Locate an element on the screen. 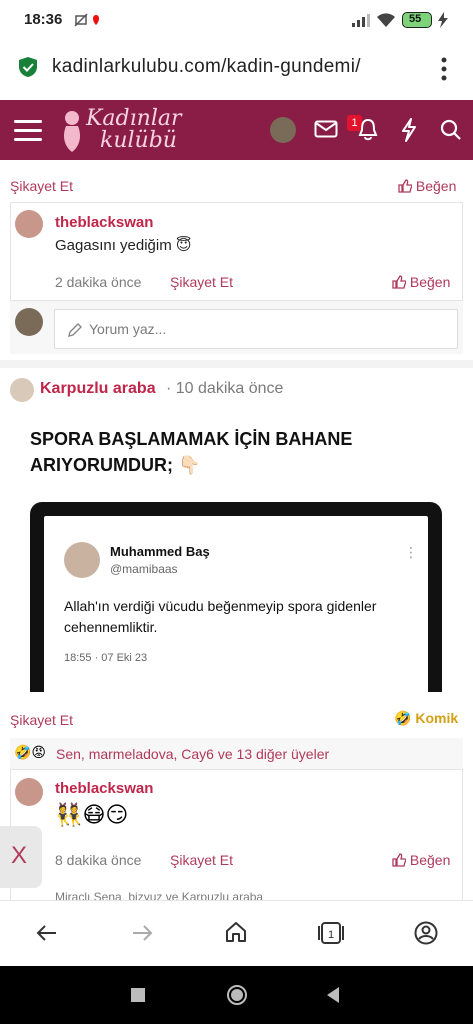 The height and width of the screenshot is (1024, 473). hamburger-menu-icon is located at coordinates (28, 130).